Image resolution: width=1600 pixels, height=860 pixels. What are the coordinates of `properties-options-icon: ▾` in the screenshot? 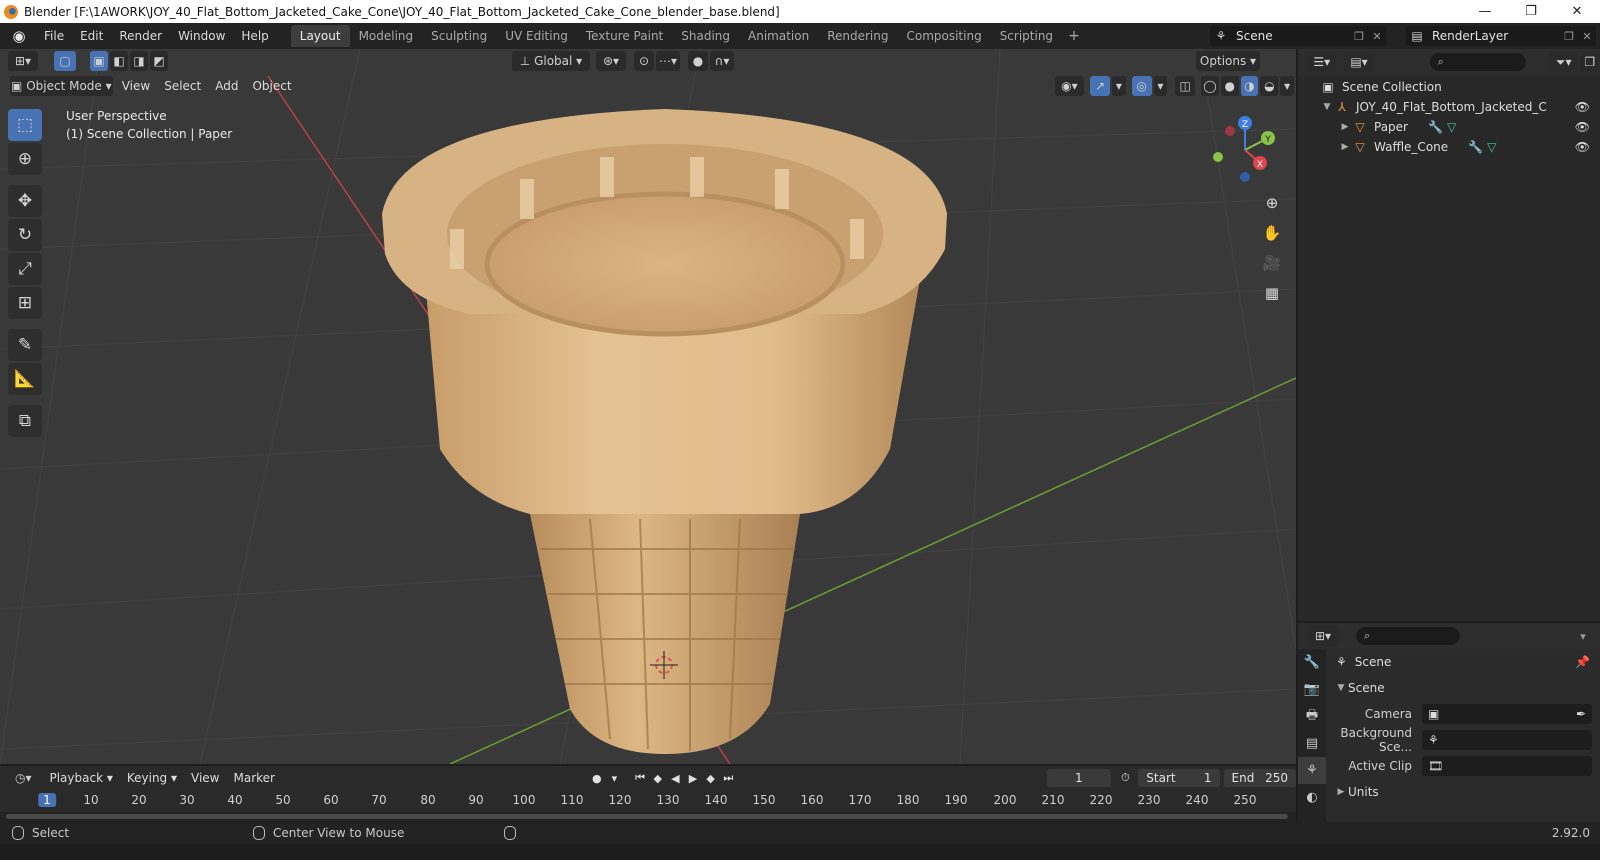 It's located at (1583, 636).